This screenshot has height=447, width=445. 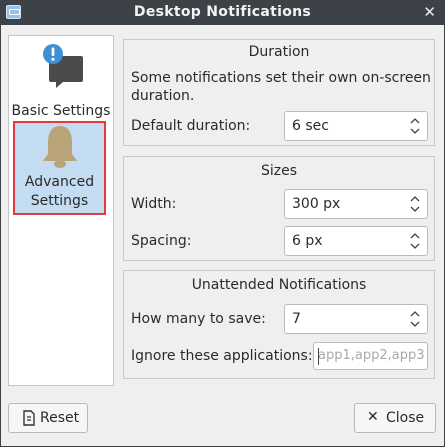 I want to click on reset-document-icon, so click(x=29, y=418).